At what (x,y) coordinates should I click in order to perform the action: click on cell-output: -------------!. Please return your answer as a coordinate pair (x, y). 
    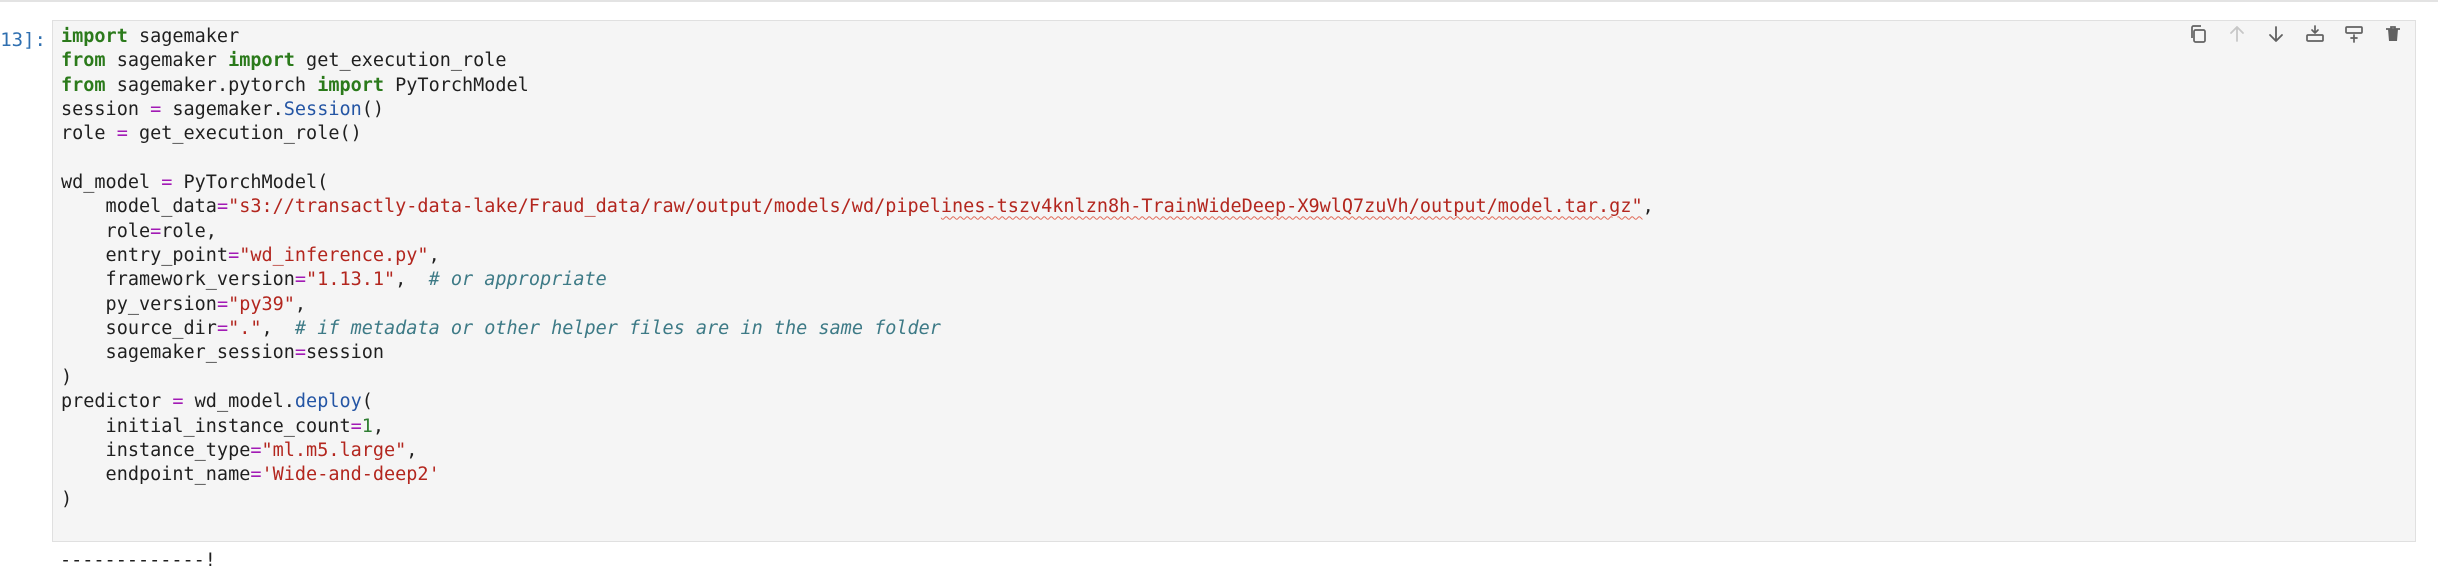
    Looking at the image, I should click on (138, 560).